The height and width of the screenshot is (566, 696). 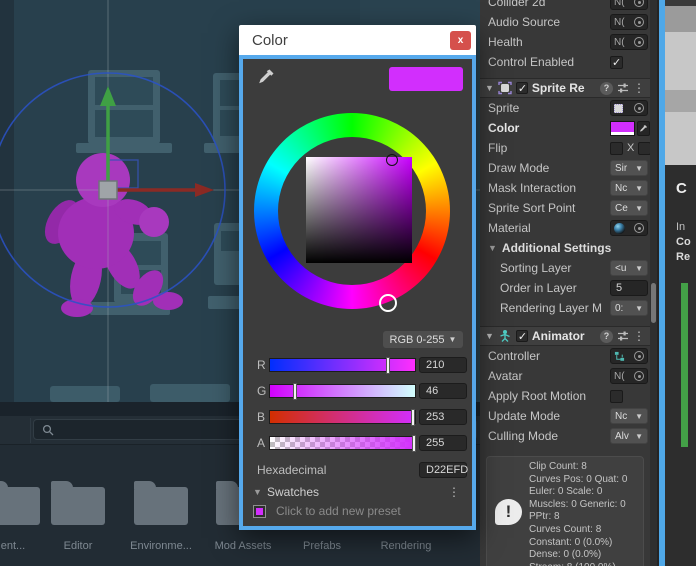 What do you see at coordinates (565, 42) in the screenshot?
I see `inspector-row-health: Health N(` at bounding box center [565, 42].